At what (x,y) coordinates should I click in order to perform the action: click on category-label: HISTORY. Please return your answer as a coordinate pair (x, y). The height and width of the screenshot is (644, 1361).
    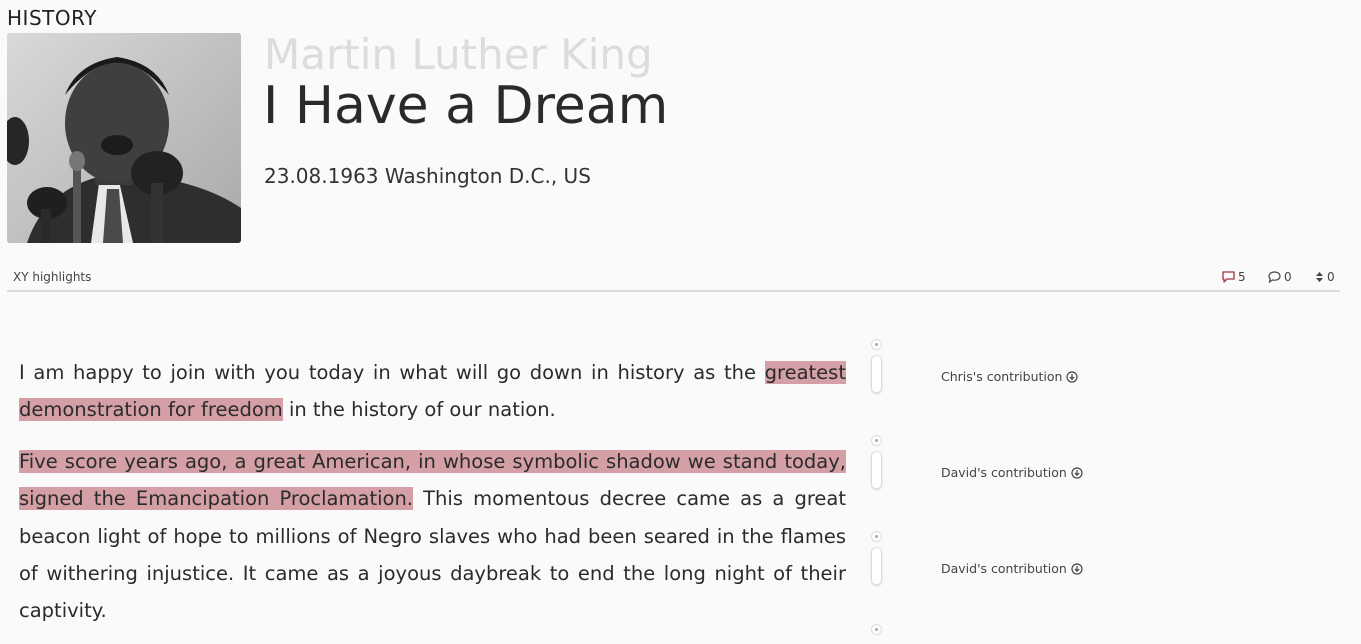
    Looking at the image, I should click on (52, 18).